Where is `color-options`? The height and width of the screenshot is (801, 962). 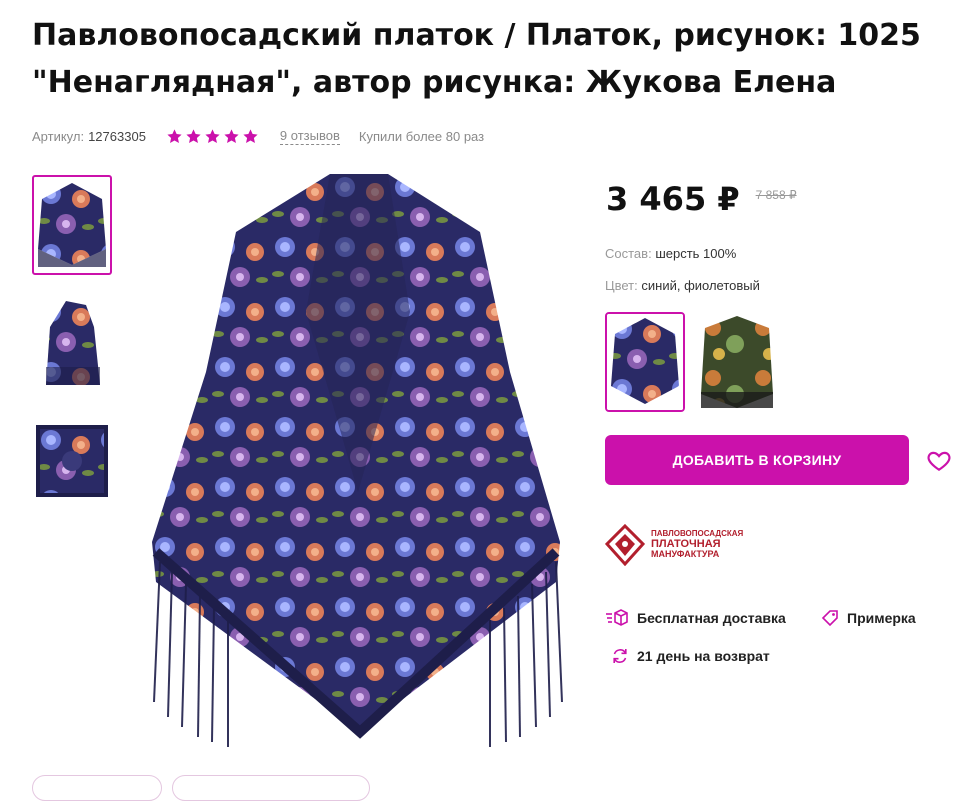 color-options is located at coordinates (691, 362).